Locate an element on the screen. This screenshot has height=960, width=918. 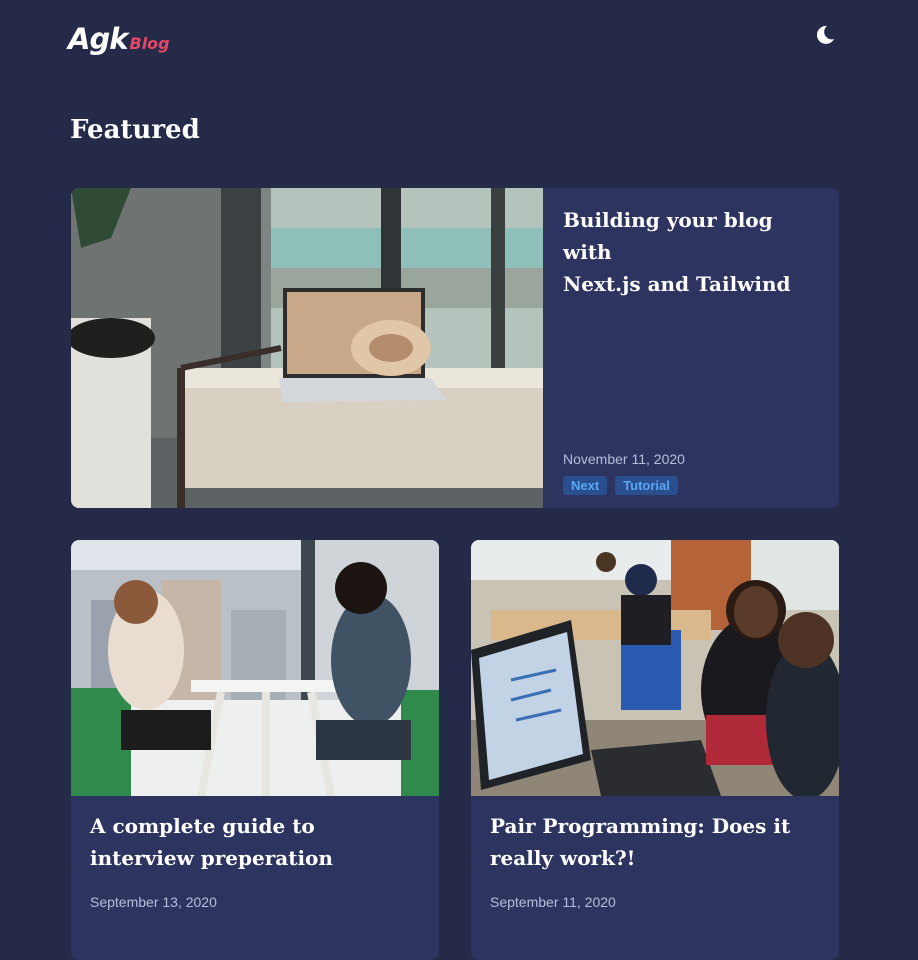
post-title-interview-line2: interview preperation is located at coordinates (211, 858).